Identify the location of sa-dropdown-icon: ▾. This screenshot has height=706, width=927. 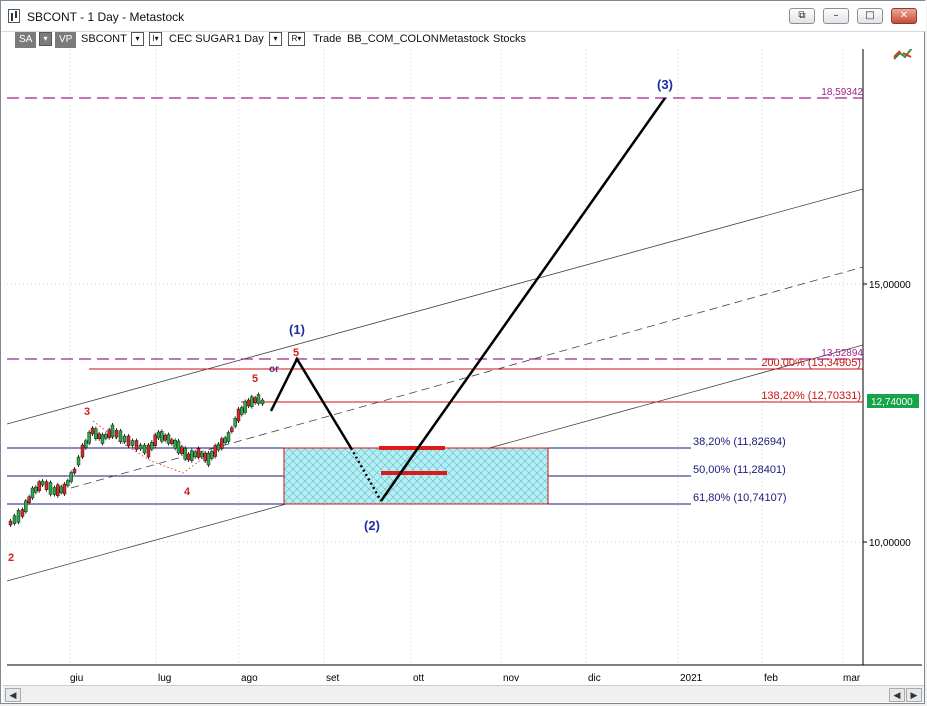
(45, 39).